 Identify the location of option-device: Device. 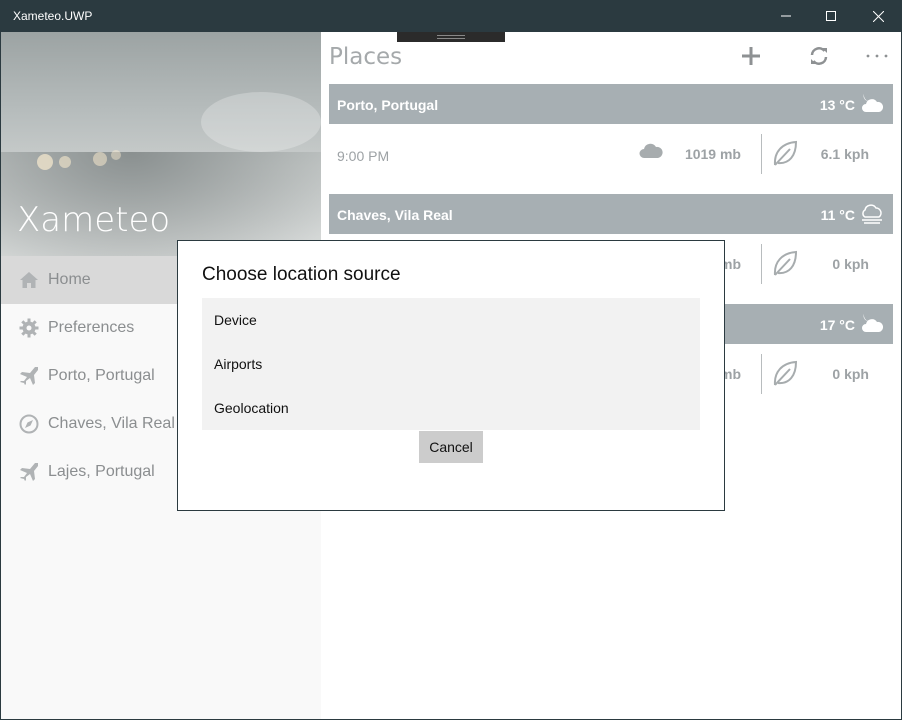
(451, 320).